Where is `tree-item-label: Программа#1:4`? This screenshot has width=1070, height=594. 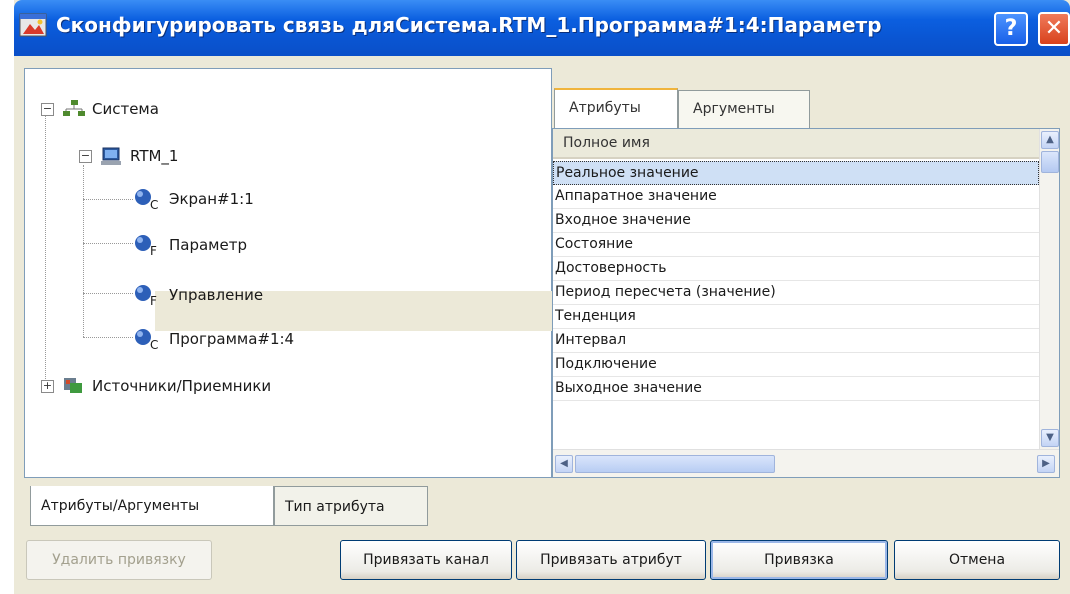
tree-item-label: Программа#1:4 is located at coordinates (232, 339).